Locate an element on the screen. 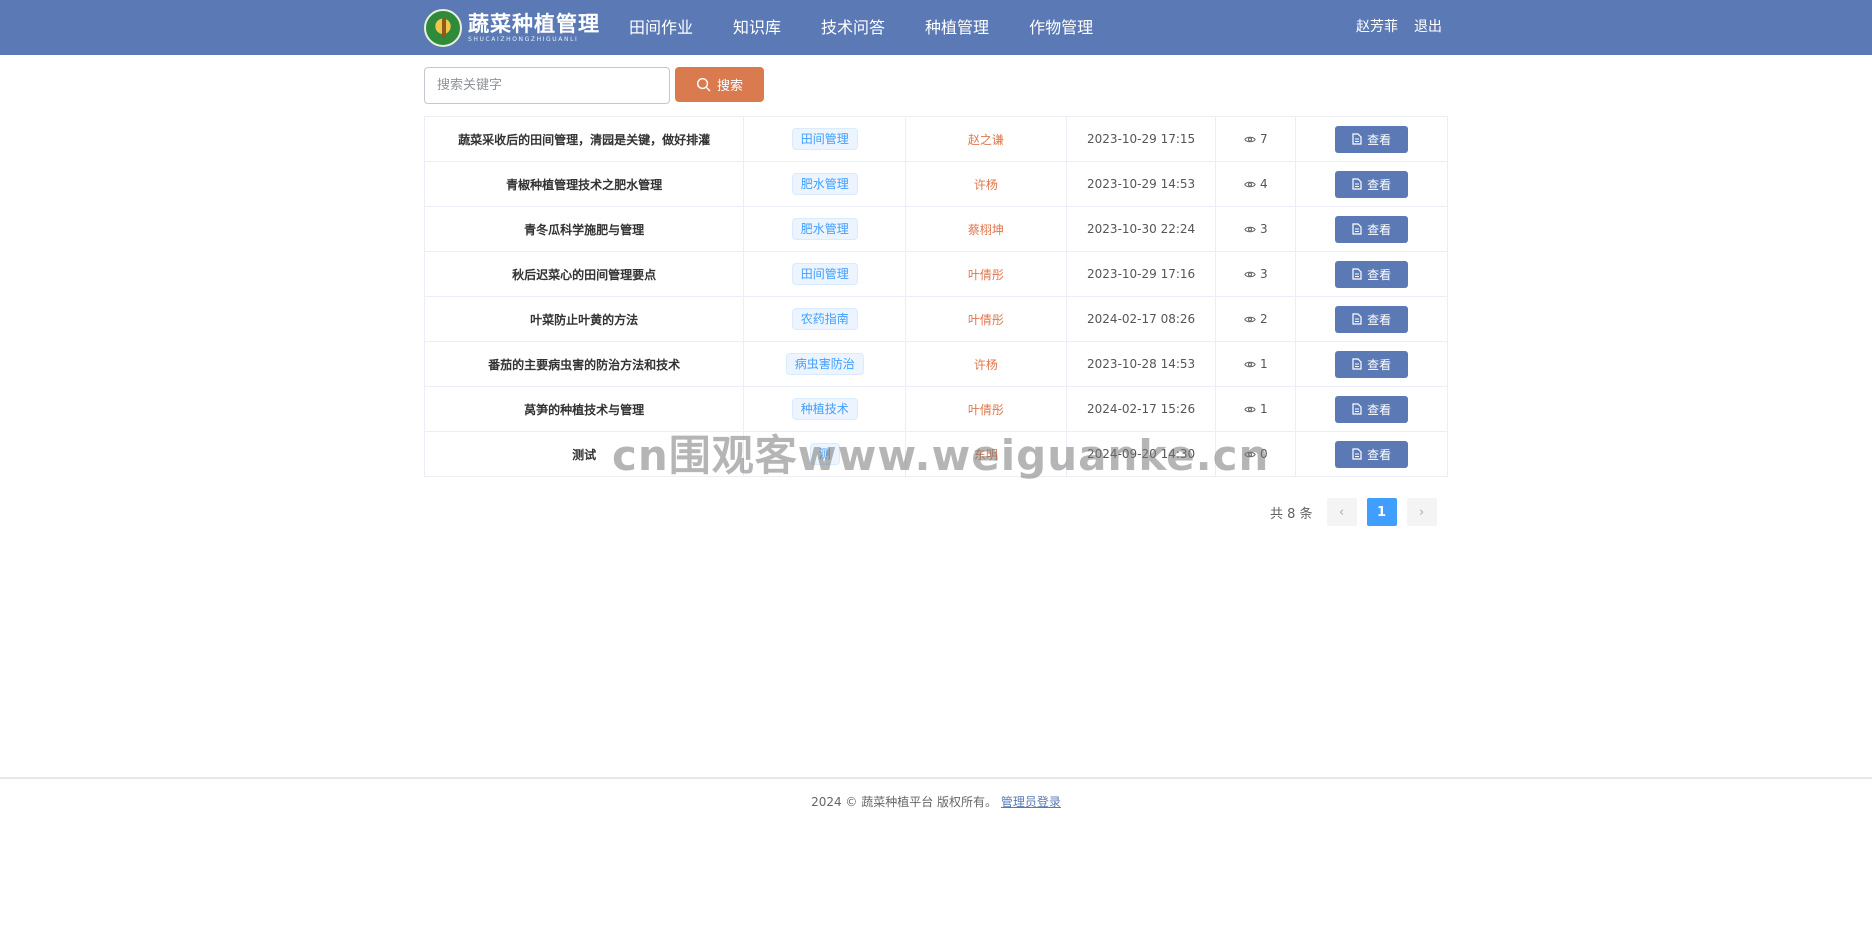 This screenshot has width=1872, height=928. article-title-text: 叶菜防止叶黄的方法 is located at coordinates (584, 319).